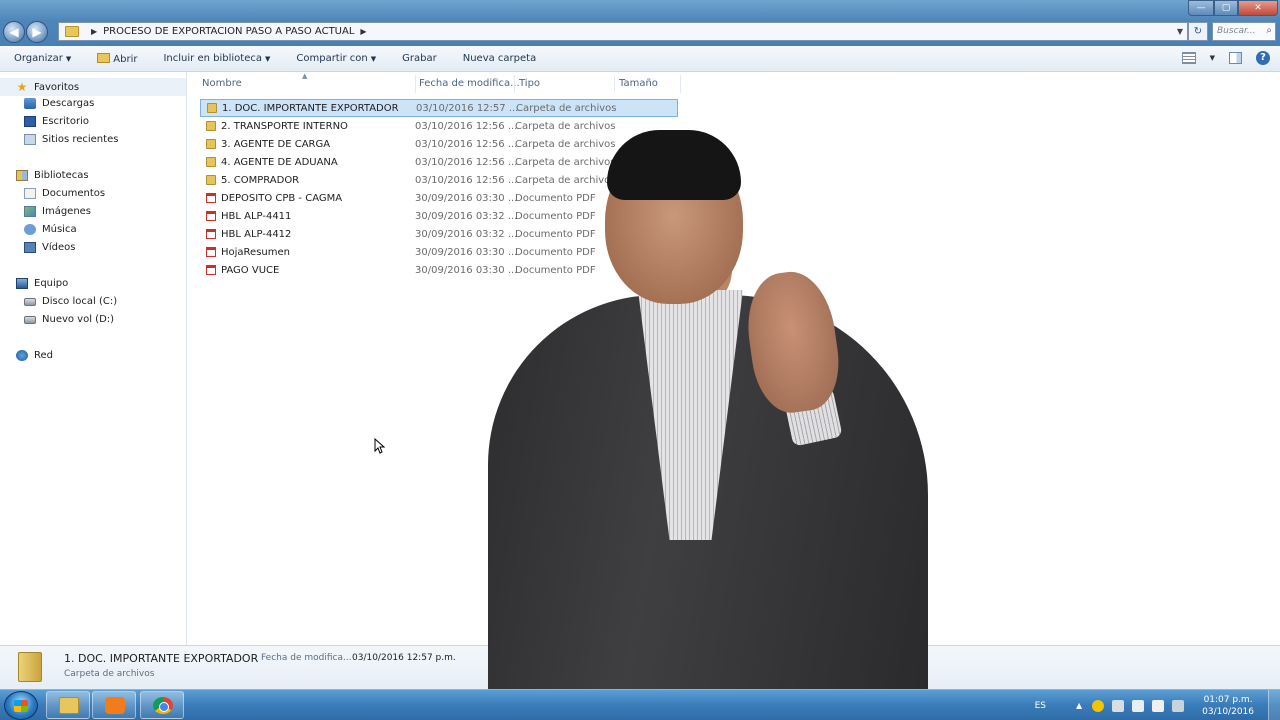 The image size is (1280, 720). Describe the element at coordinates (30, 229) in the screenshot. I see `music-icon` at that location.